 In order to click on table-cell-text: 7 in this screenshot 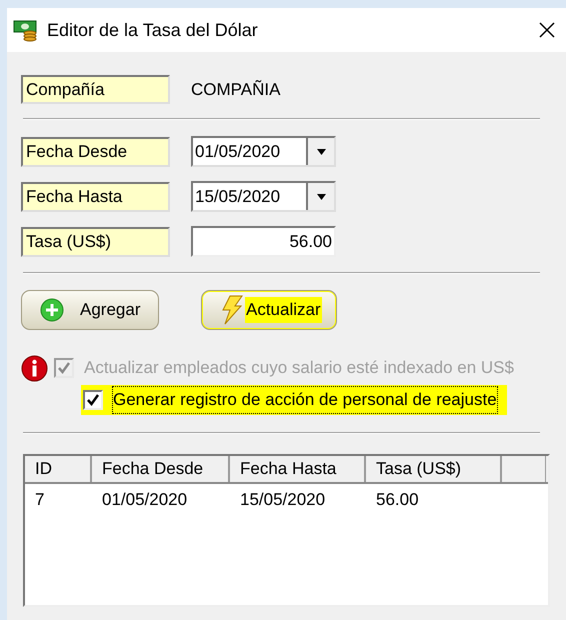, I will do `click(40, 500)`.